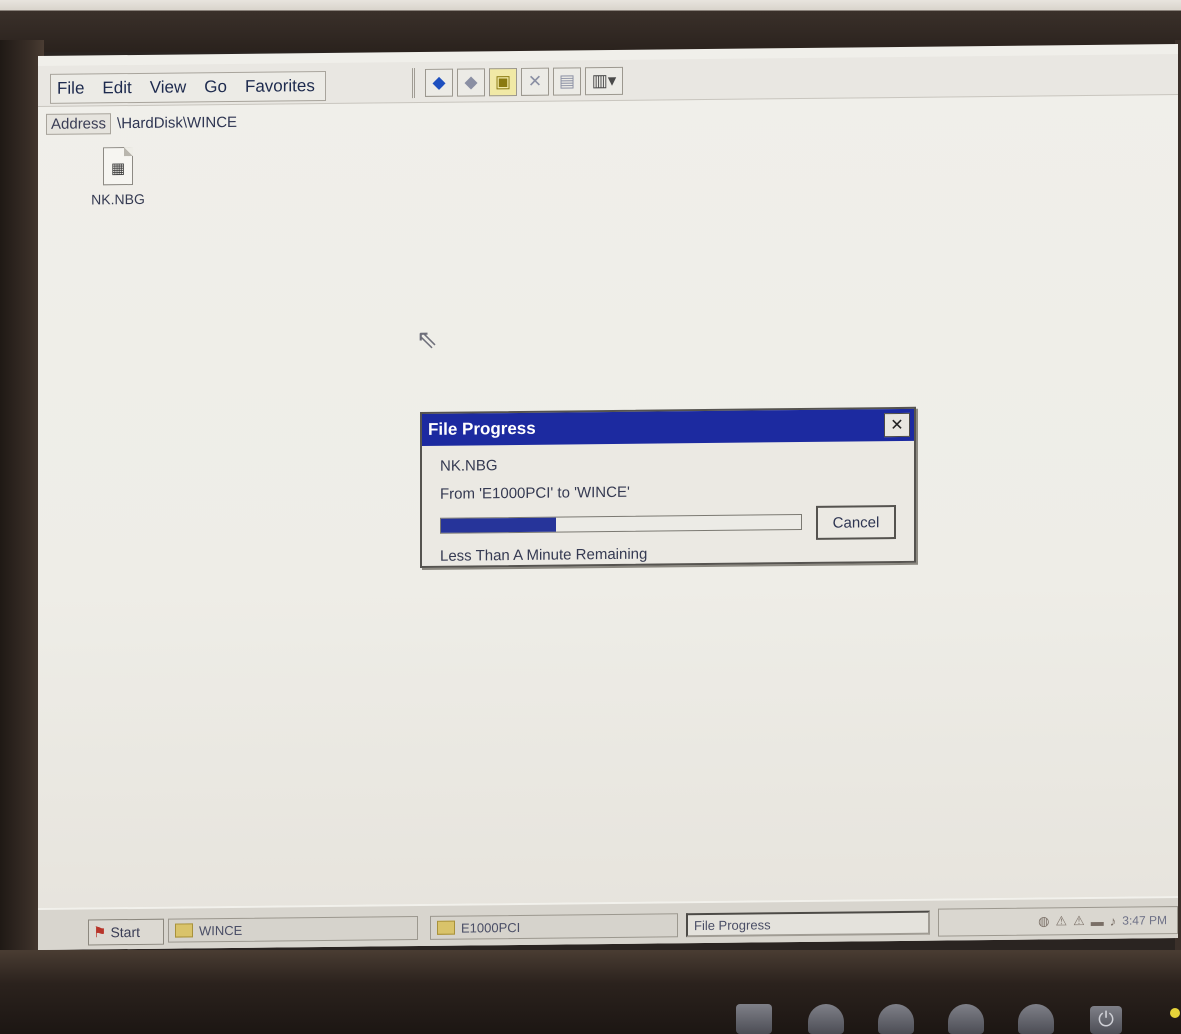  I want to click on back-button: ◆, so click(439, 82).